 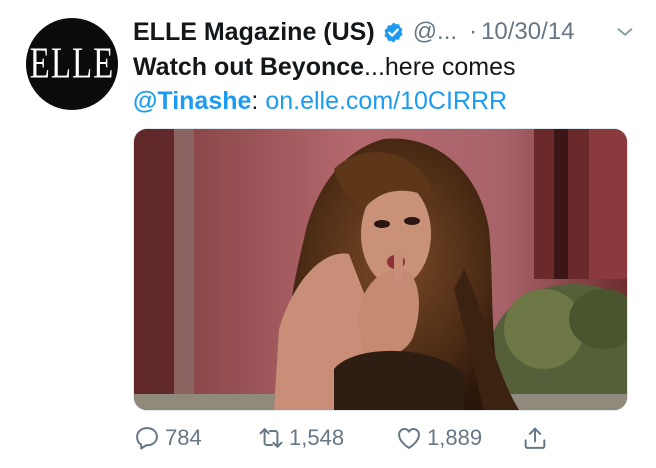 What do you see at coordinates (527, 32) in the screenshot?
I see `tweet-date: 10/30/14` at bounding box center [527, 32].